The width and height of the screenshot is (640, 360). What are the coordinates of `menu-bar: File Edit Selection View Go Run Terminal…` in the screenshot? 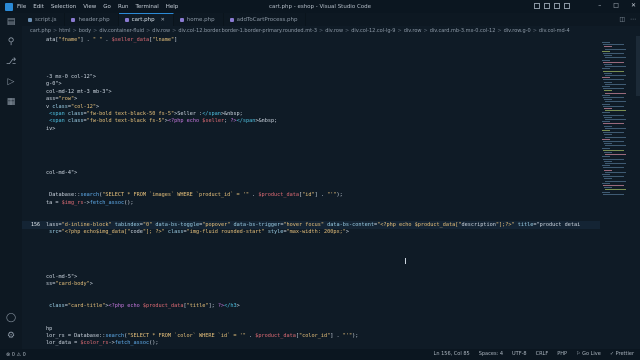 It's located at (97, 7).